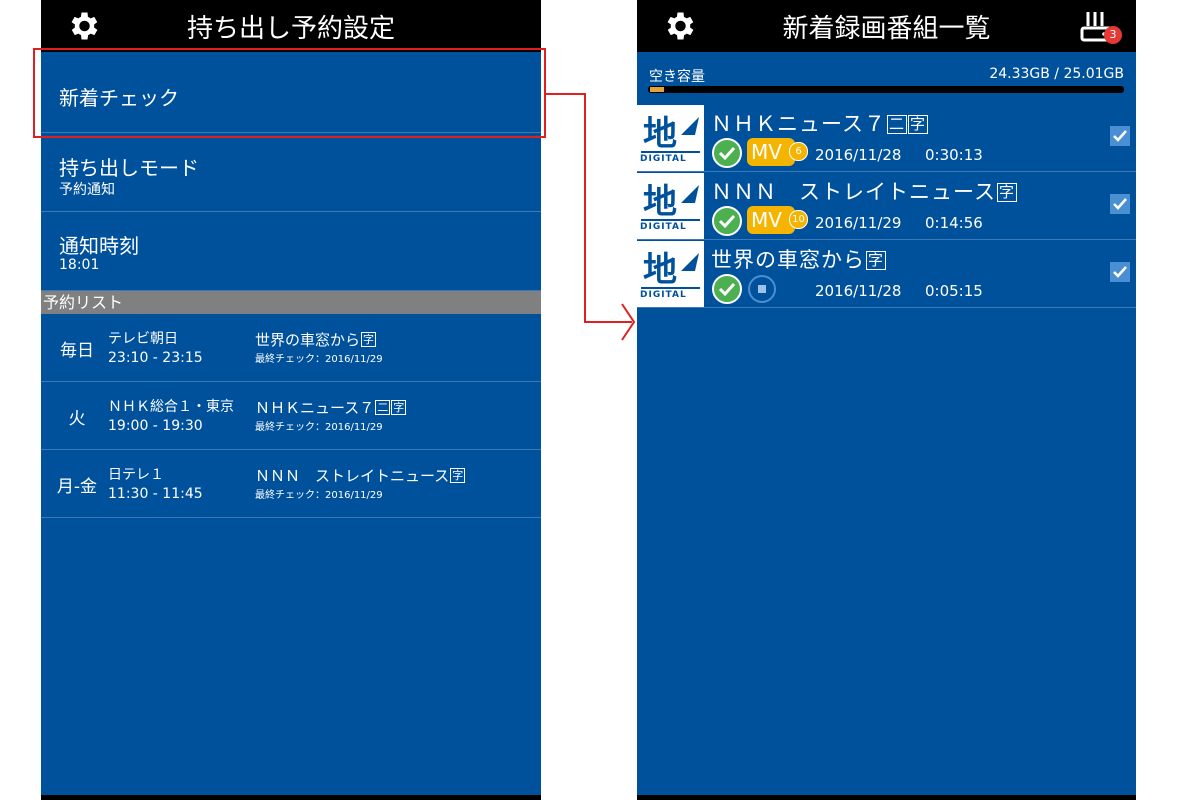  What do you see at coordinates (677, 77) in the screenshot?
I see `storage-label: 空き容量` at bounding box center [677, 77].